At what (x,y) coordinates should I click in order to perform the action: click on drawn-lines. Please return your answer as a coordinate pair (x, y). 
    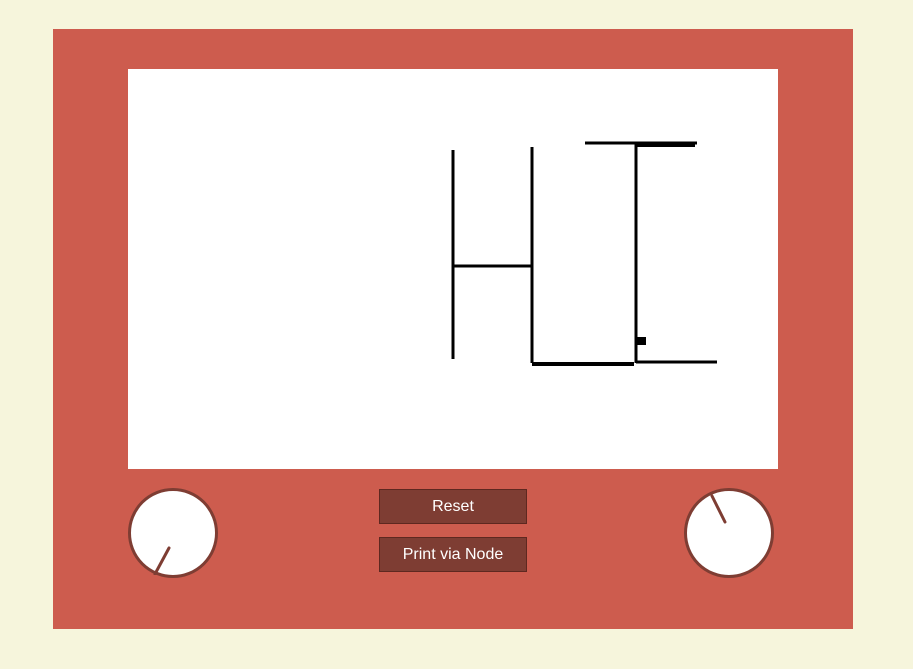
    Looking at the image, I should click on (584, 253).